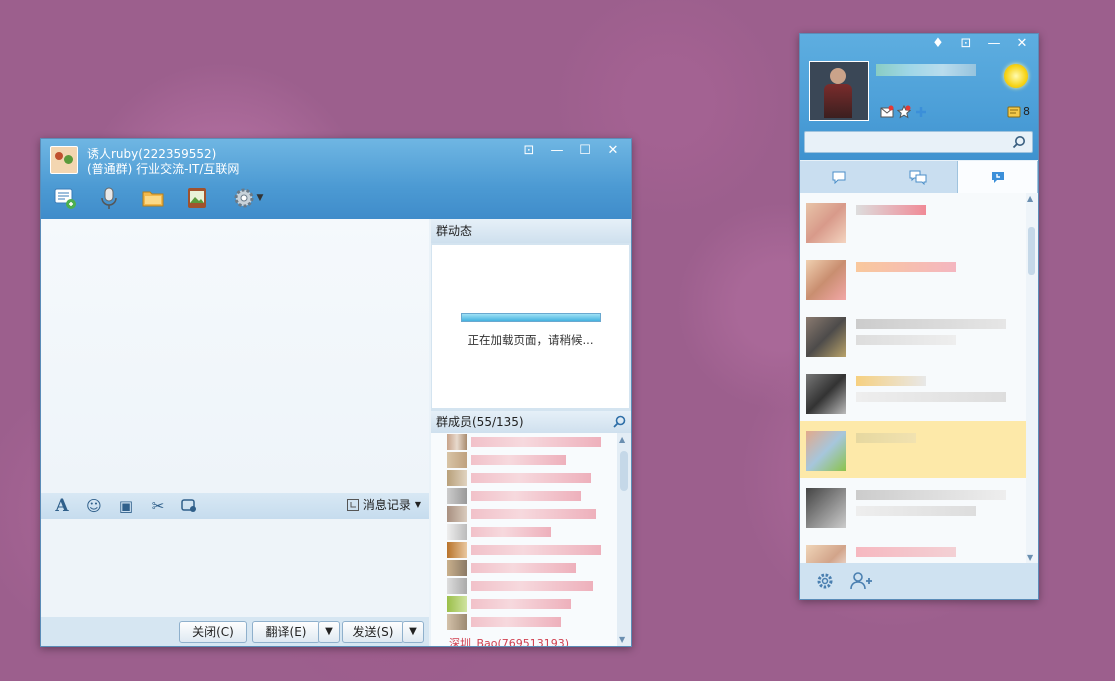 Image resolution: width=1115 pixels, height=681 pixels. What do you see at coordinates (904, 112) in the screenshot?
I see `star-icon` at bounding box center [904, 112].